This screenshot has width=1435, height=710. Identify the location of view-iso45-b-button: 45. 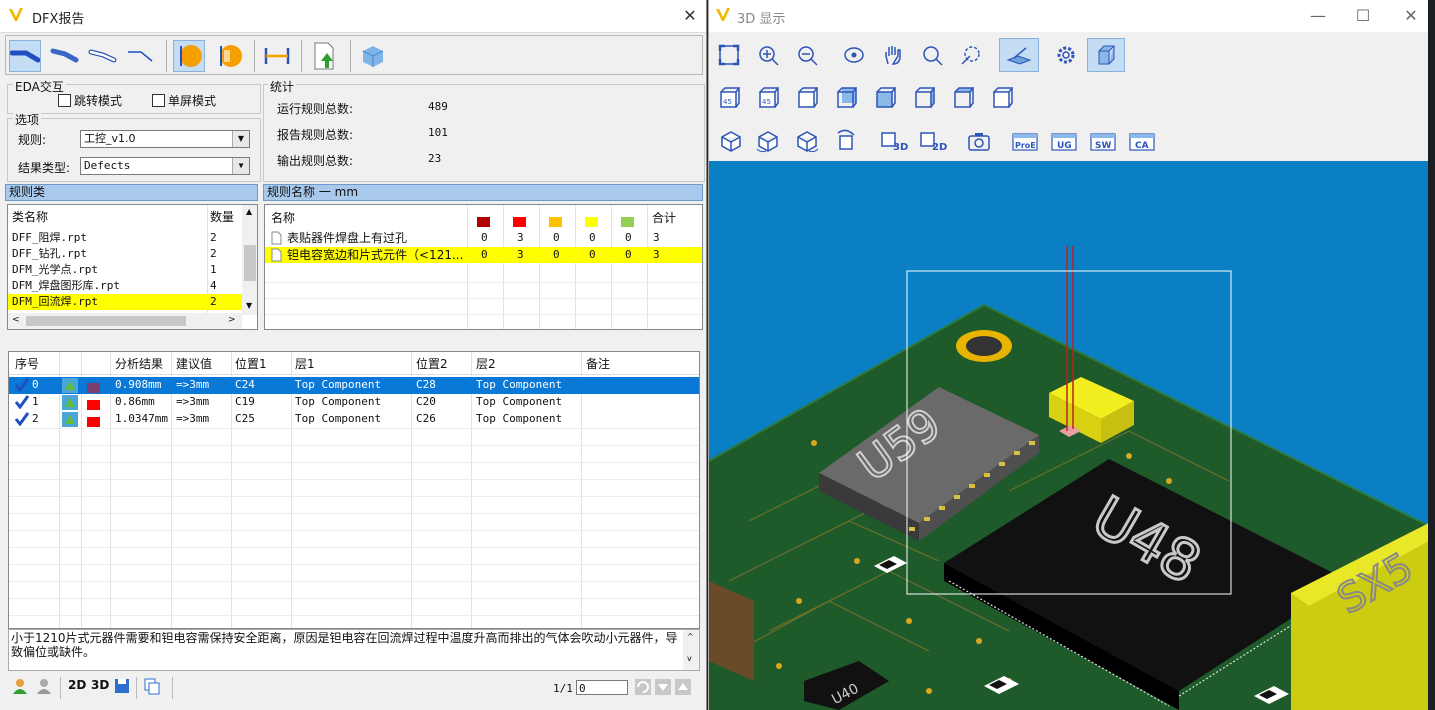
(768, 98).